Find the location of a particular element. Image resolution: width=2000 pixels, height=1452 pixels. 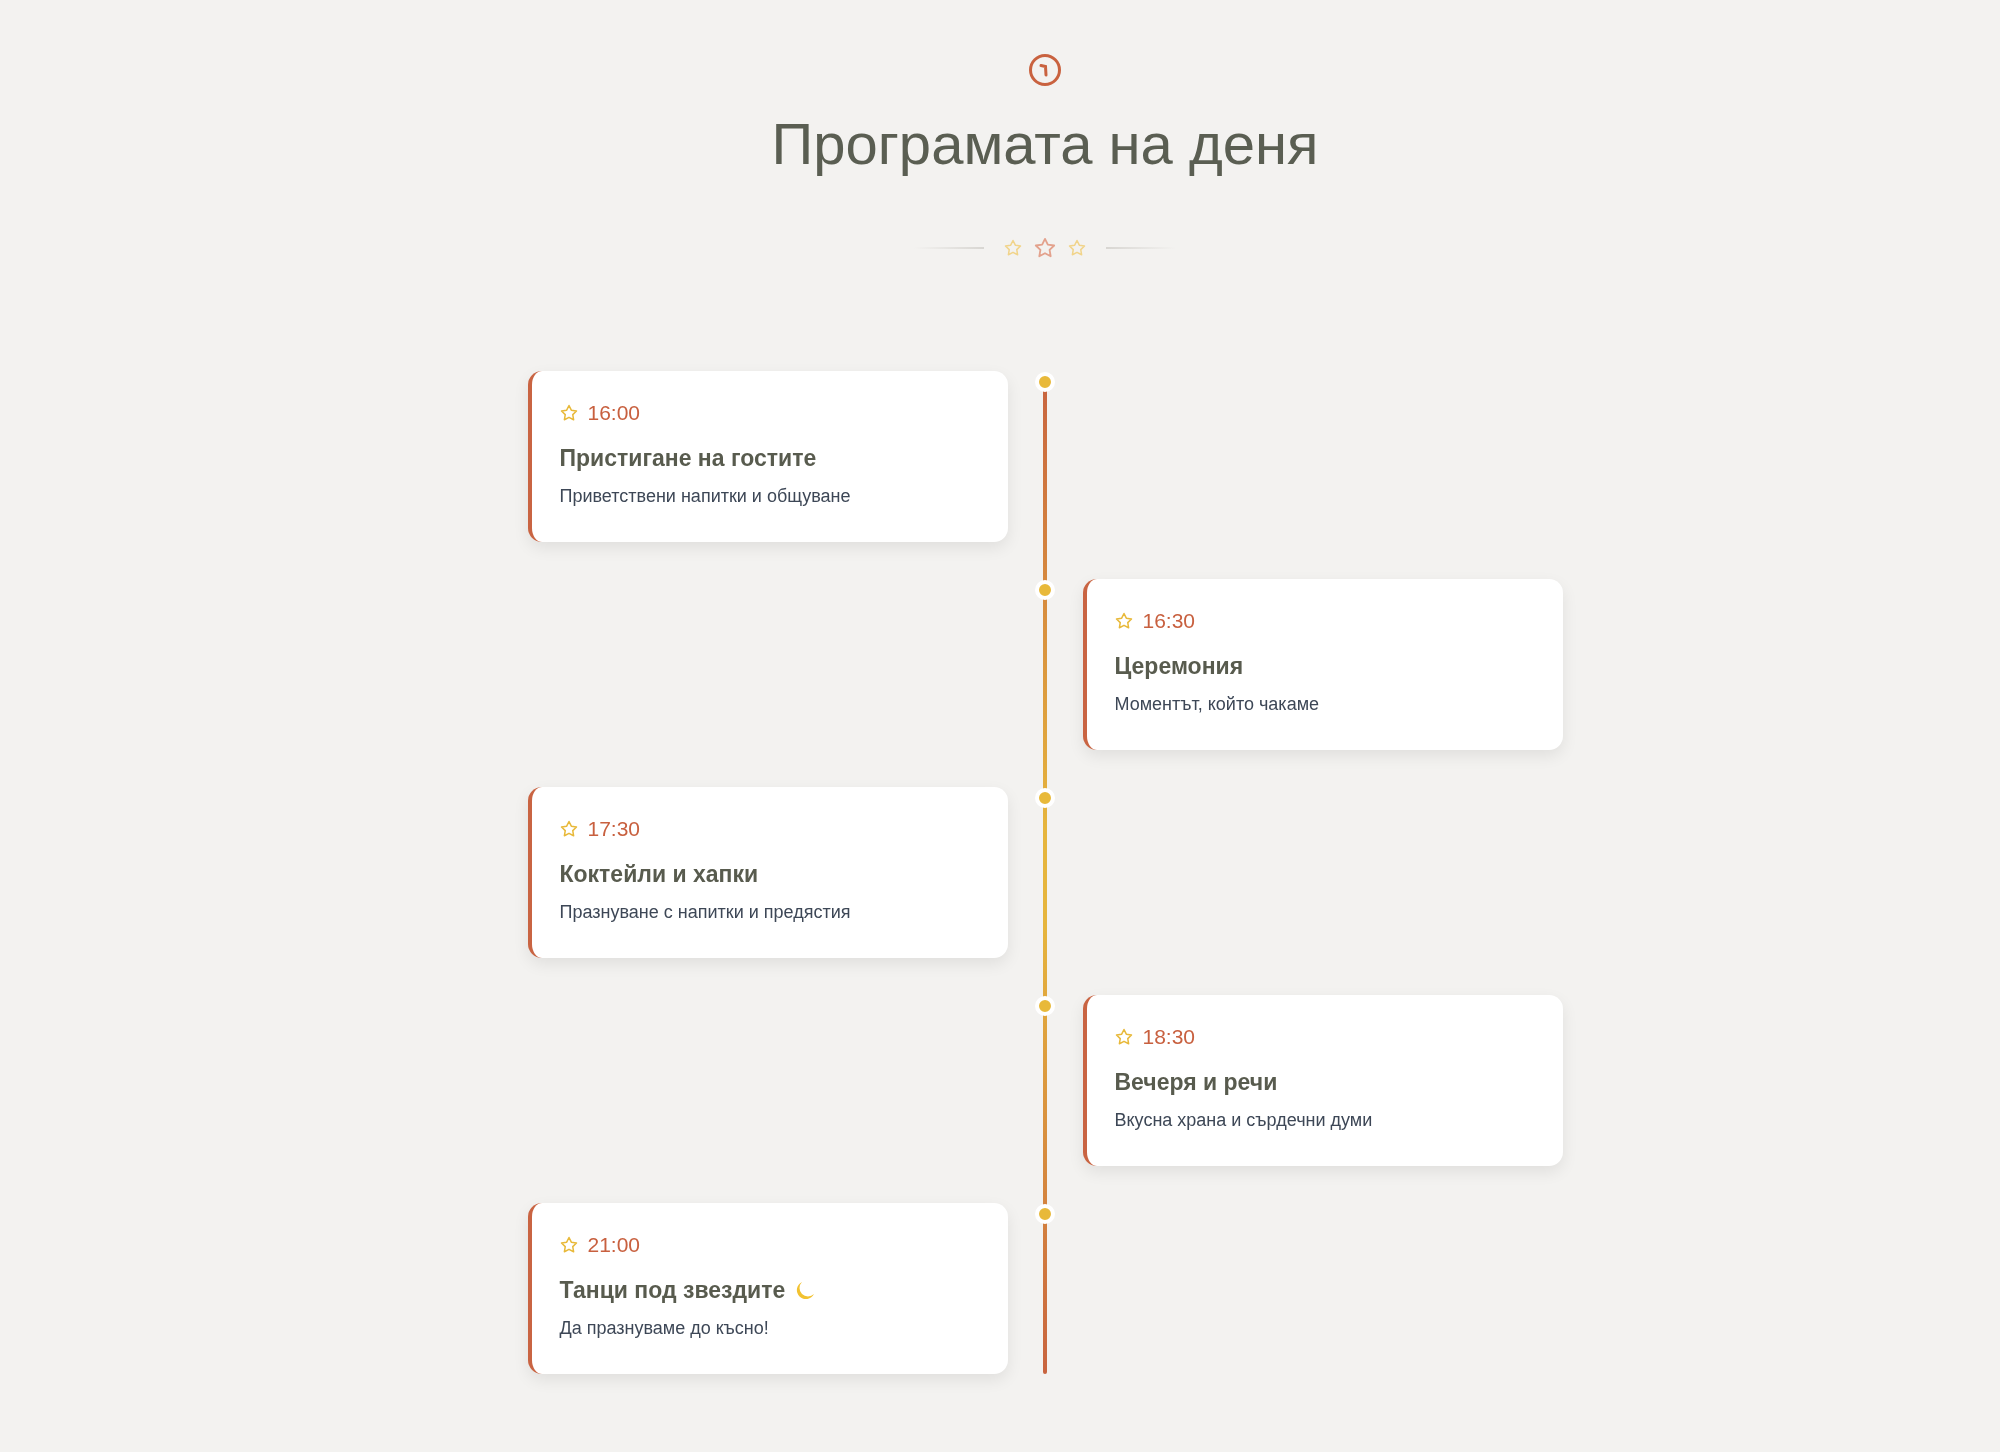

event-time: 16:00 is located at coordinates (614, 413).